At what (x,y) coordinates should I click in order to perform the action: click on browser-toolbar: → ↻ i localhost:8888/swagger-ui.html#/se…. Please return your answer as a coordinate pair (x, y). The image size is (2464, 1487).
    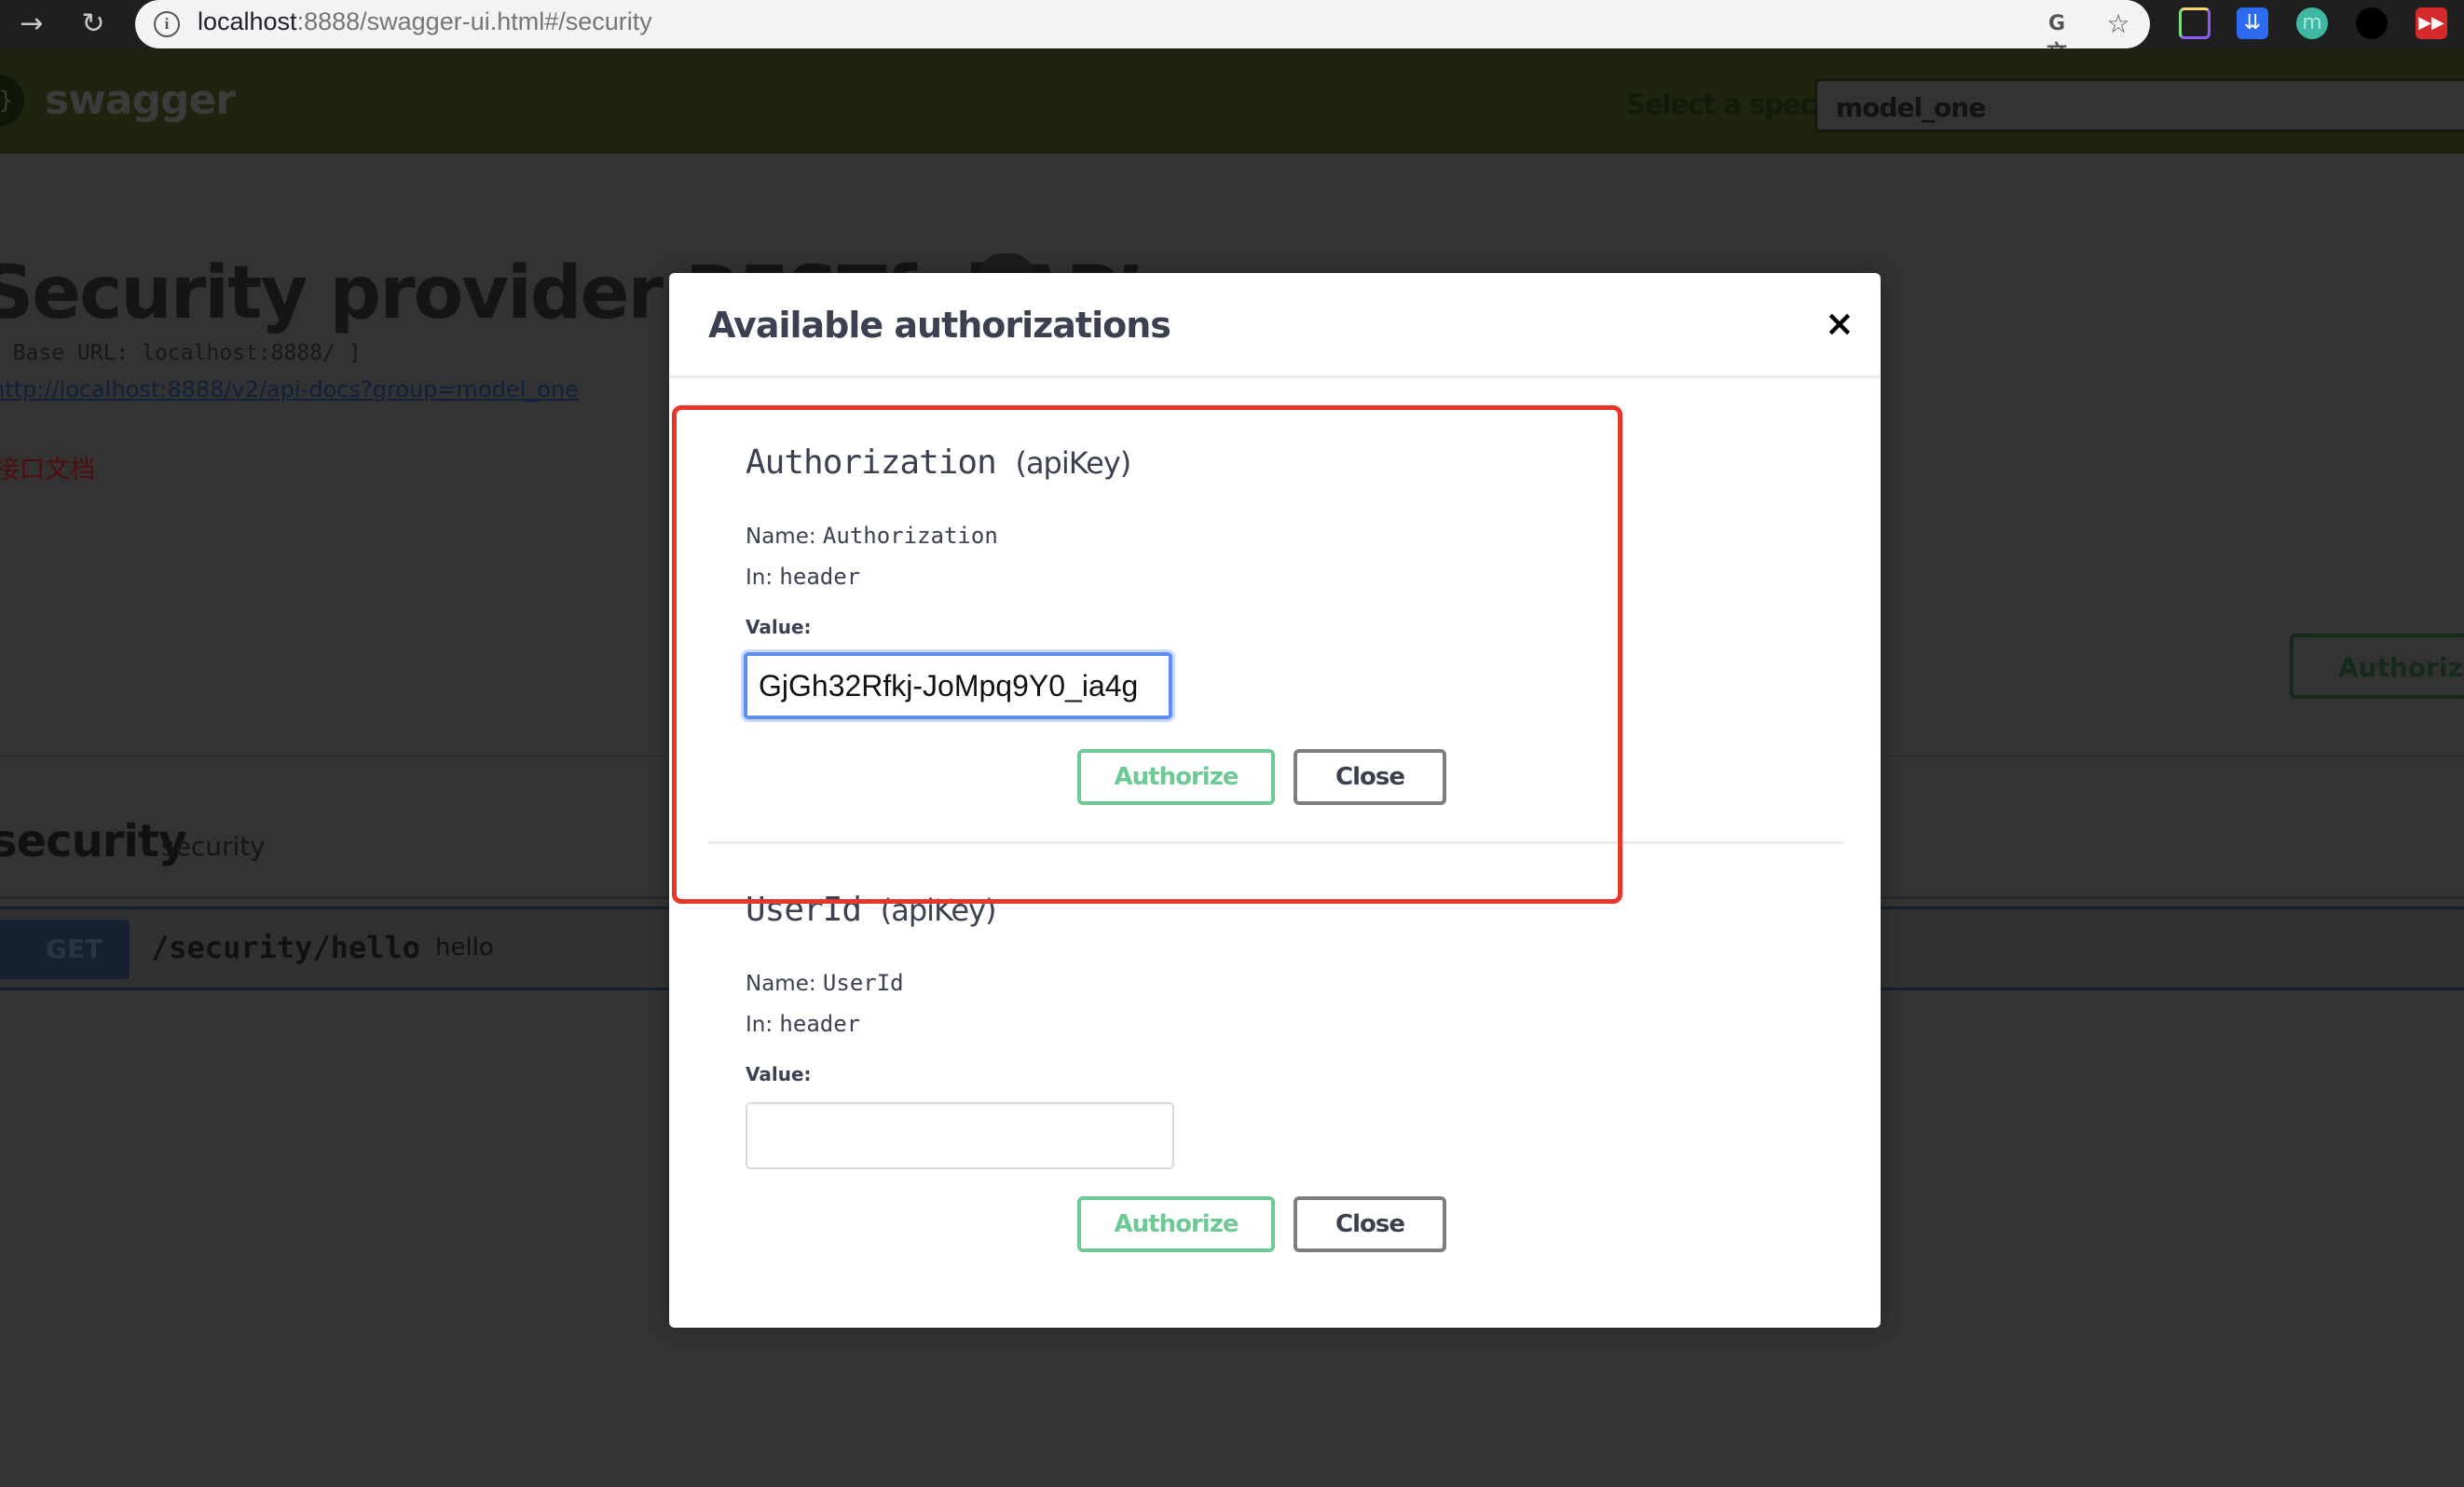
    Looking at the image, I should click on (1232, 32).